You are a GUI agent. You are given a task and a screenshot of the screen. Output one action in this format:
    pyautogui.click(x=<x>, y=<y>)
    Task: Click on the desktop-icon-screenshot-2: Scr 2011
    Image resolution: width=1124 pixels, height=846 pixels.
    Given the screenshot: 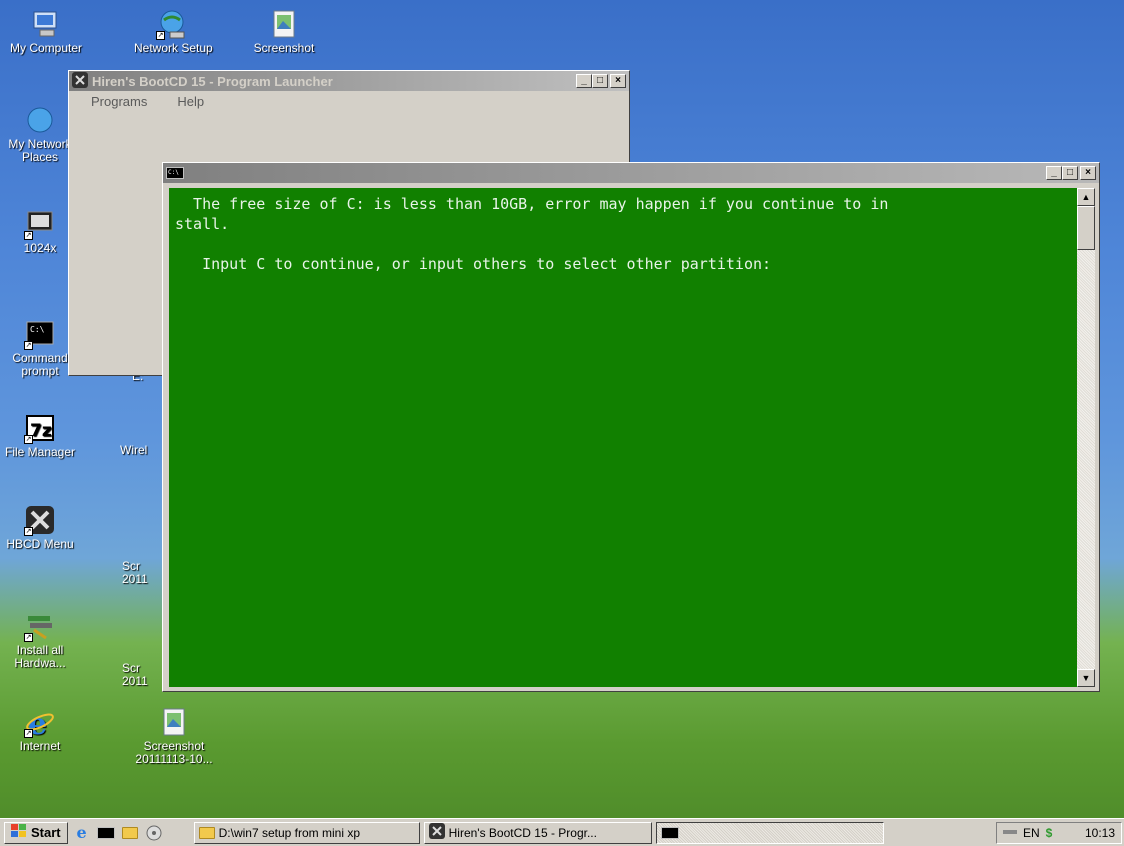 What is the action you would take?
    pyautogui.click(x=142, y=573)
    